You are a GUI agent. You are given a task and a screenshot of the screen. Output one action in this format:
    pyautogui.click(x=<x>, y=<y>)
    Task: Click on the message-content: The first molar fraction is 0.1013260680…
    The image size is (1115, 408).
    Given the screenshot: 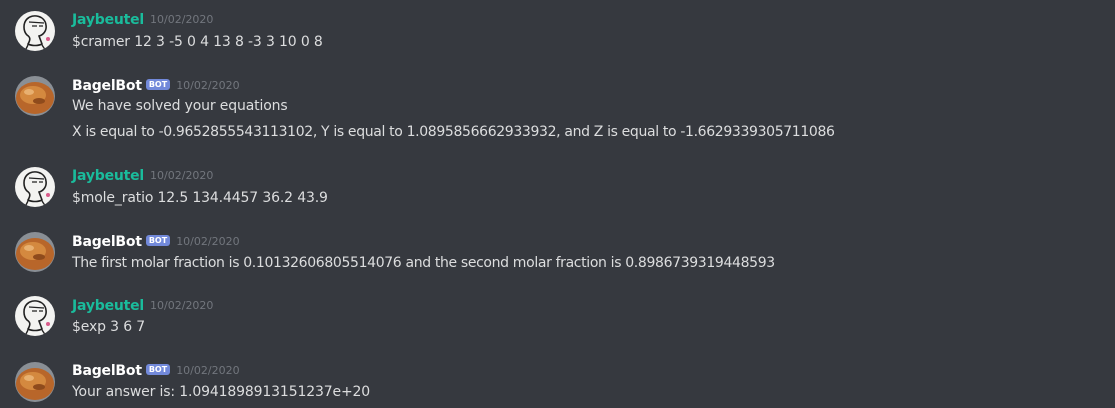 What is the action you would take?
    pyautogui.click(x=423, y=263)
    